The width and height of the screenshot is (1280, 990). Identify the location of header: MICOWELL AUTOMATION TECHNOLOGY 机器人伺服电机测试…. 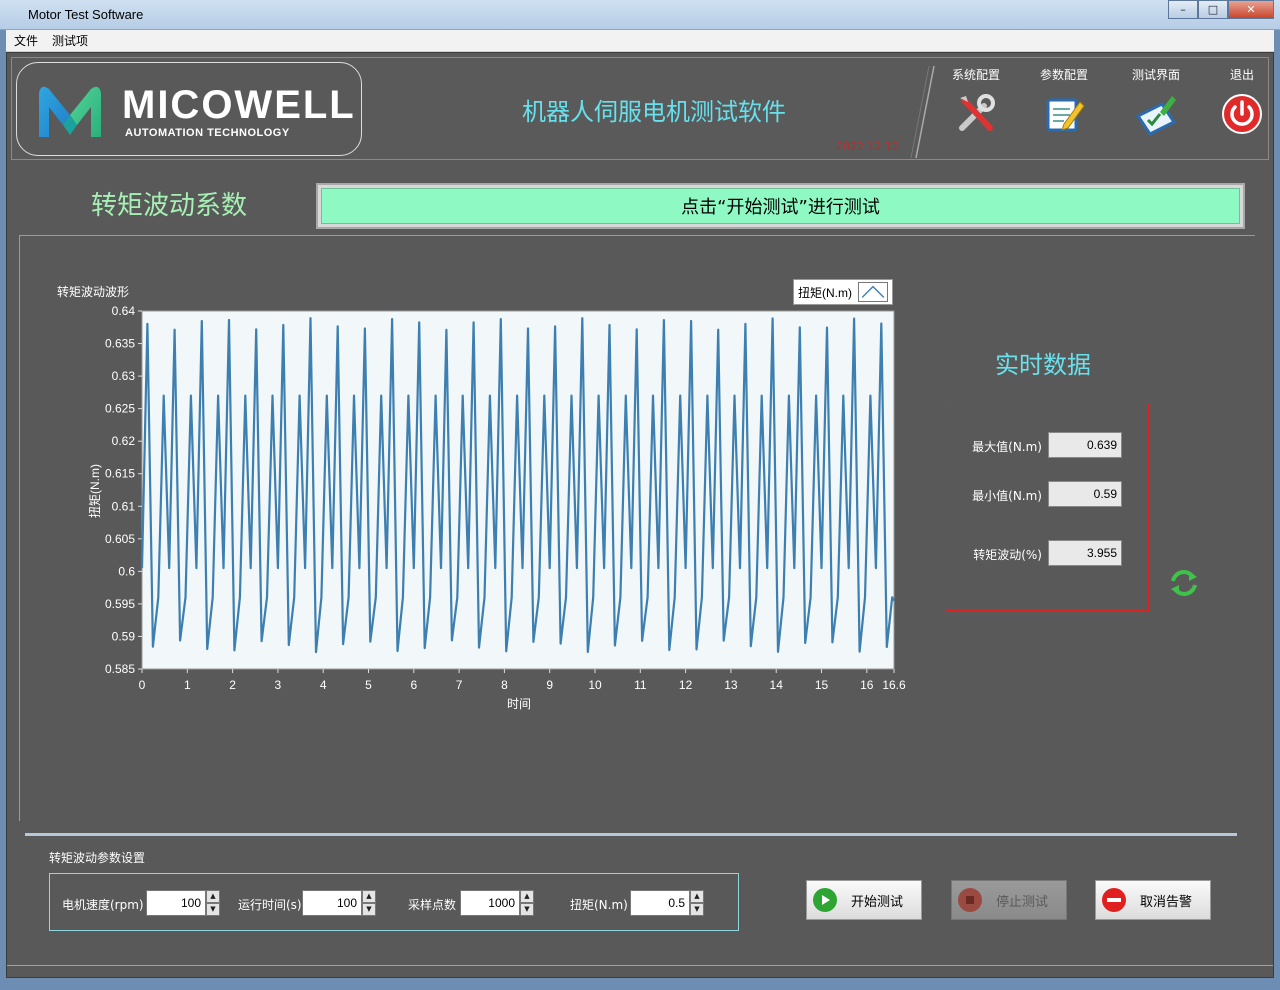
(640, 108).